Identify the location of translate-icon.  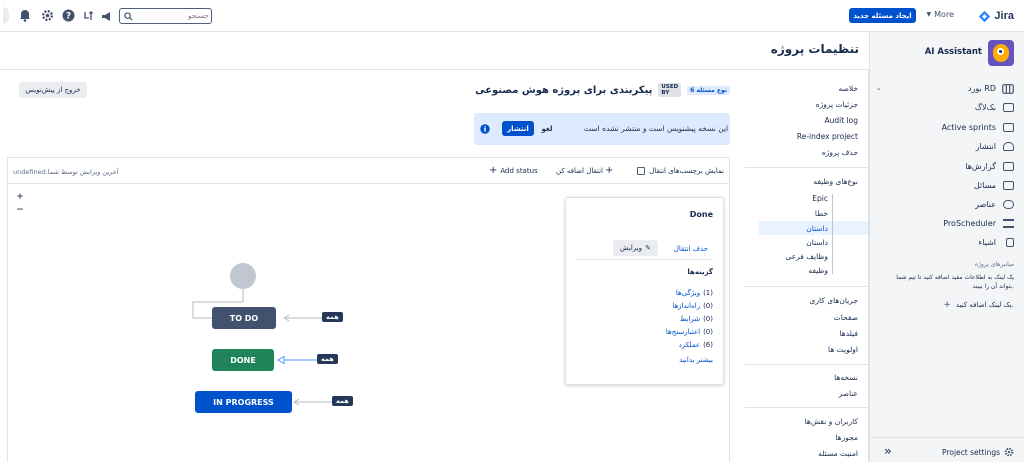
(89, 16).